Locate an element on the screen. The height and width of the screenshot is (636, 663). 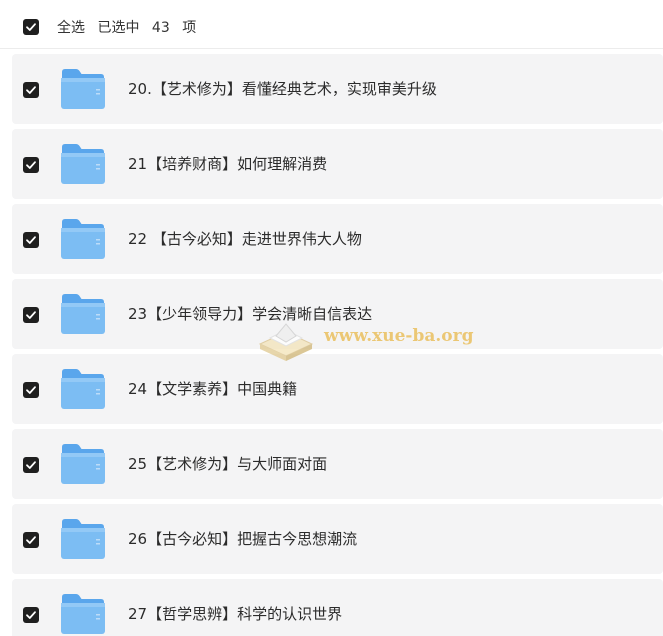
list-item: 20.【艺术修为】看懂经典艺术，实现审美升级 is located at coordinates (337, 89).